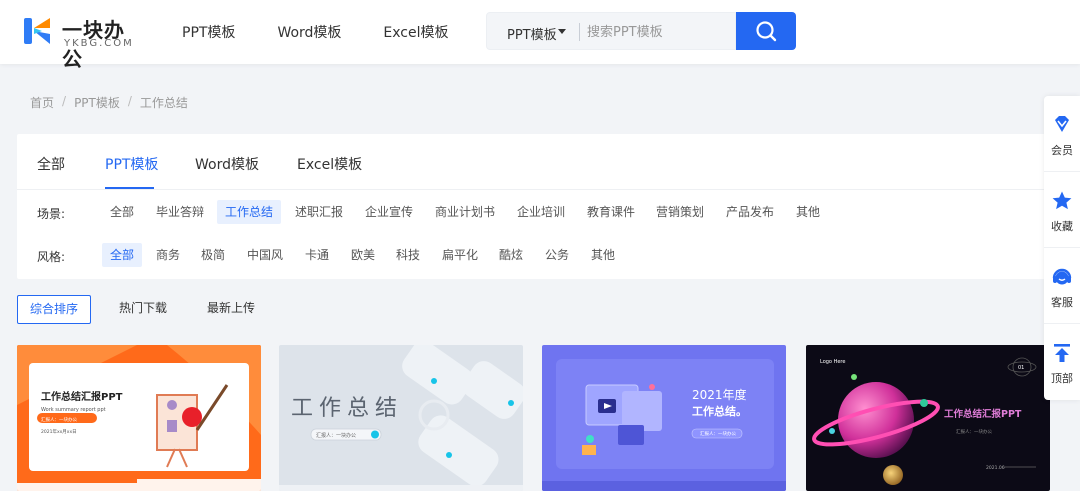 Image resolution: width=1080 pixels, height=491 pixels. What do you see at coordinates (309, 32) in the screenshot?
I see `nav-word: Word模板` at bounding box center [309, 32].